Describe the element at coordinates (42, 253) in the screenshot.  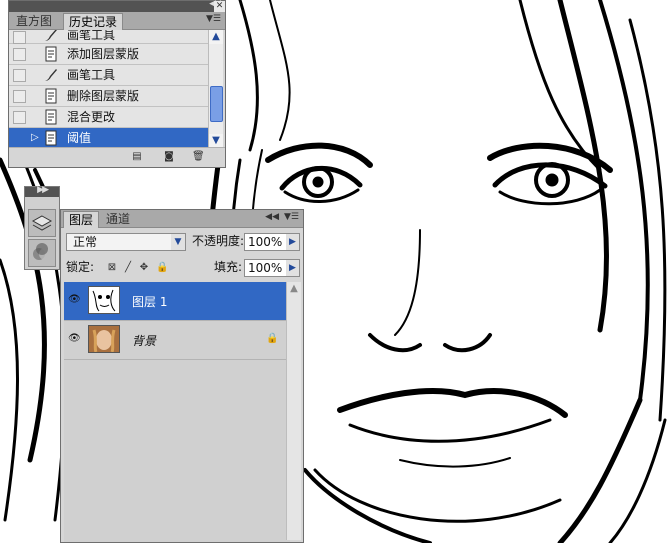
I see `channels-icon` at that location.